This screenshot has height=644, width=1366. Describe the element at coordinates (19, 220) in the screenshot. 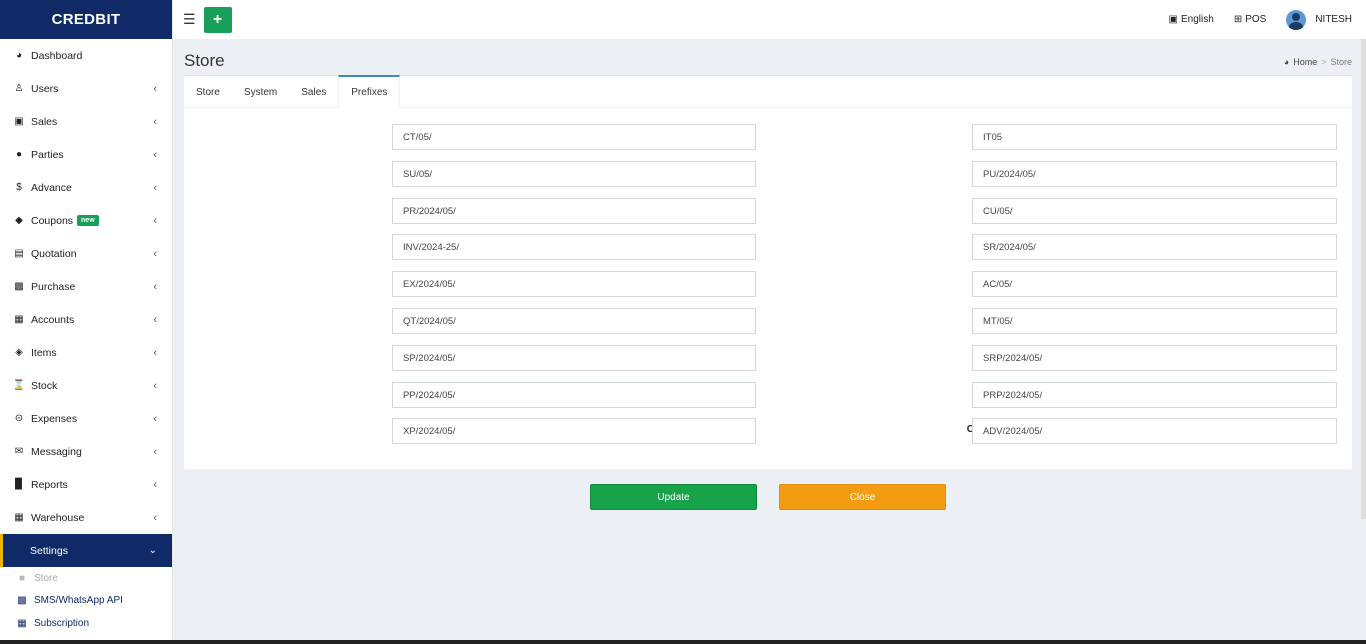

I see `tags-icon: ◆` at that location.